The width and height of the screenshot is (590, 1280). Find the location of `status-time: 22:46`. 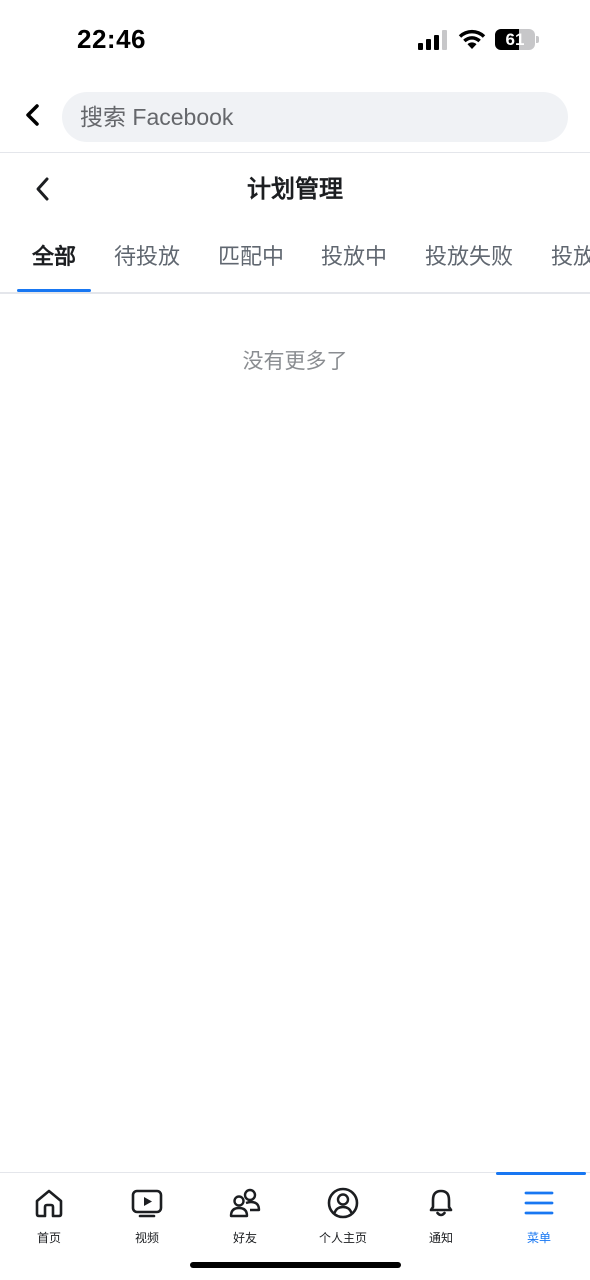

status-time: 22:46 is located at coordinates (111, 39).